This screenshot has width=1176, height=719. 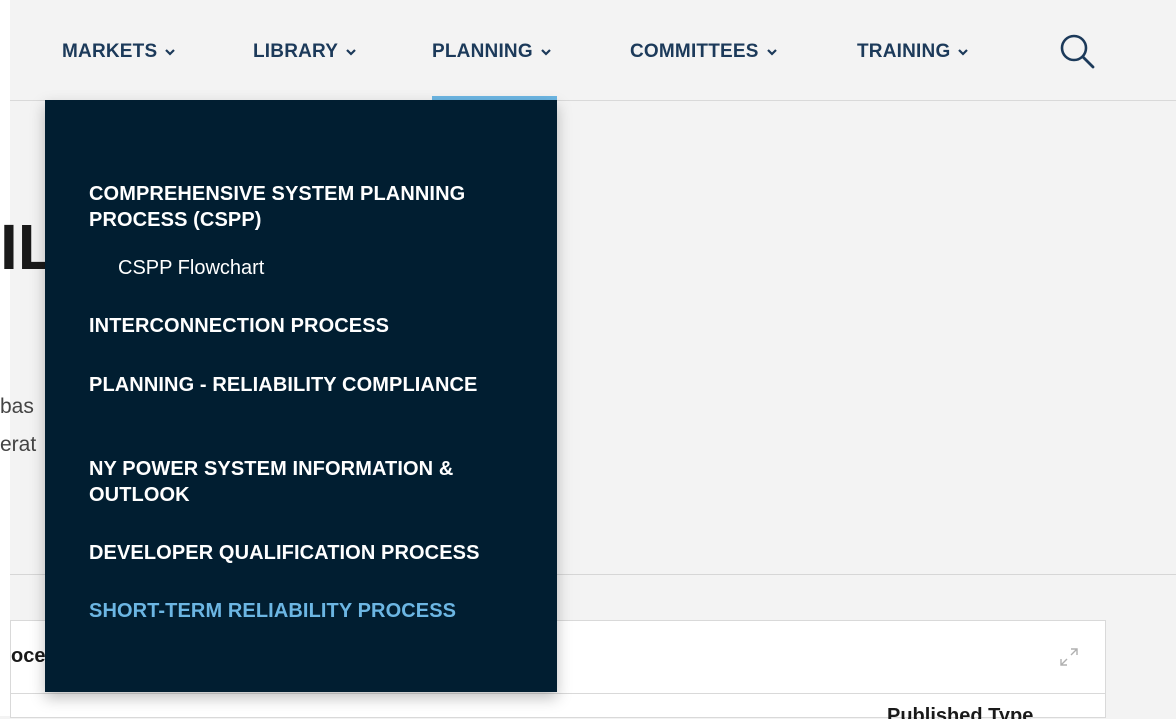 I want to click on menu-item-developer-qualification: DEVELOPER QUALIFICATION PROCESS, so click(x=309, y=553).